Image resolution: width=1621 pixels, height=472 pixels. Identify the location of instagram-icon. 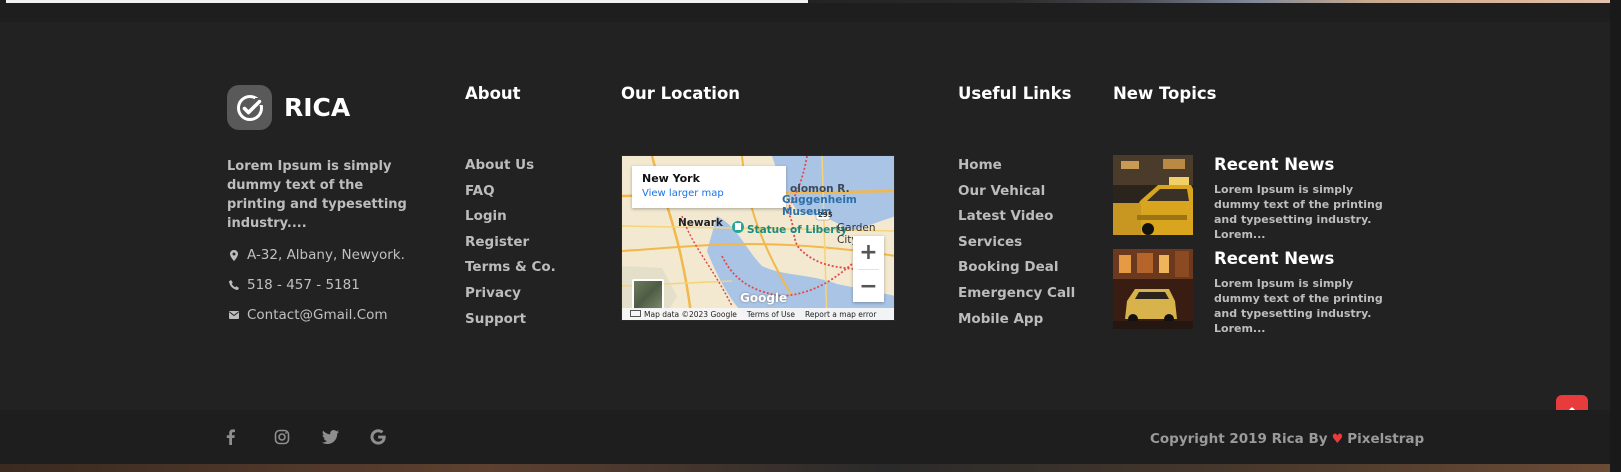
(298, 437).